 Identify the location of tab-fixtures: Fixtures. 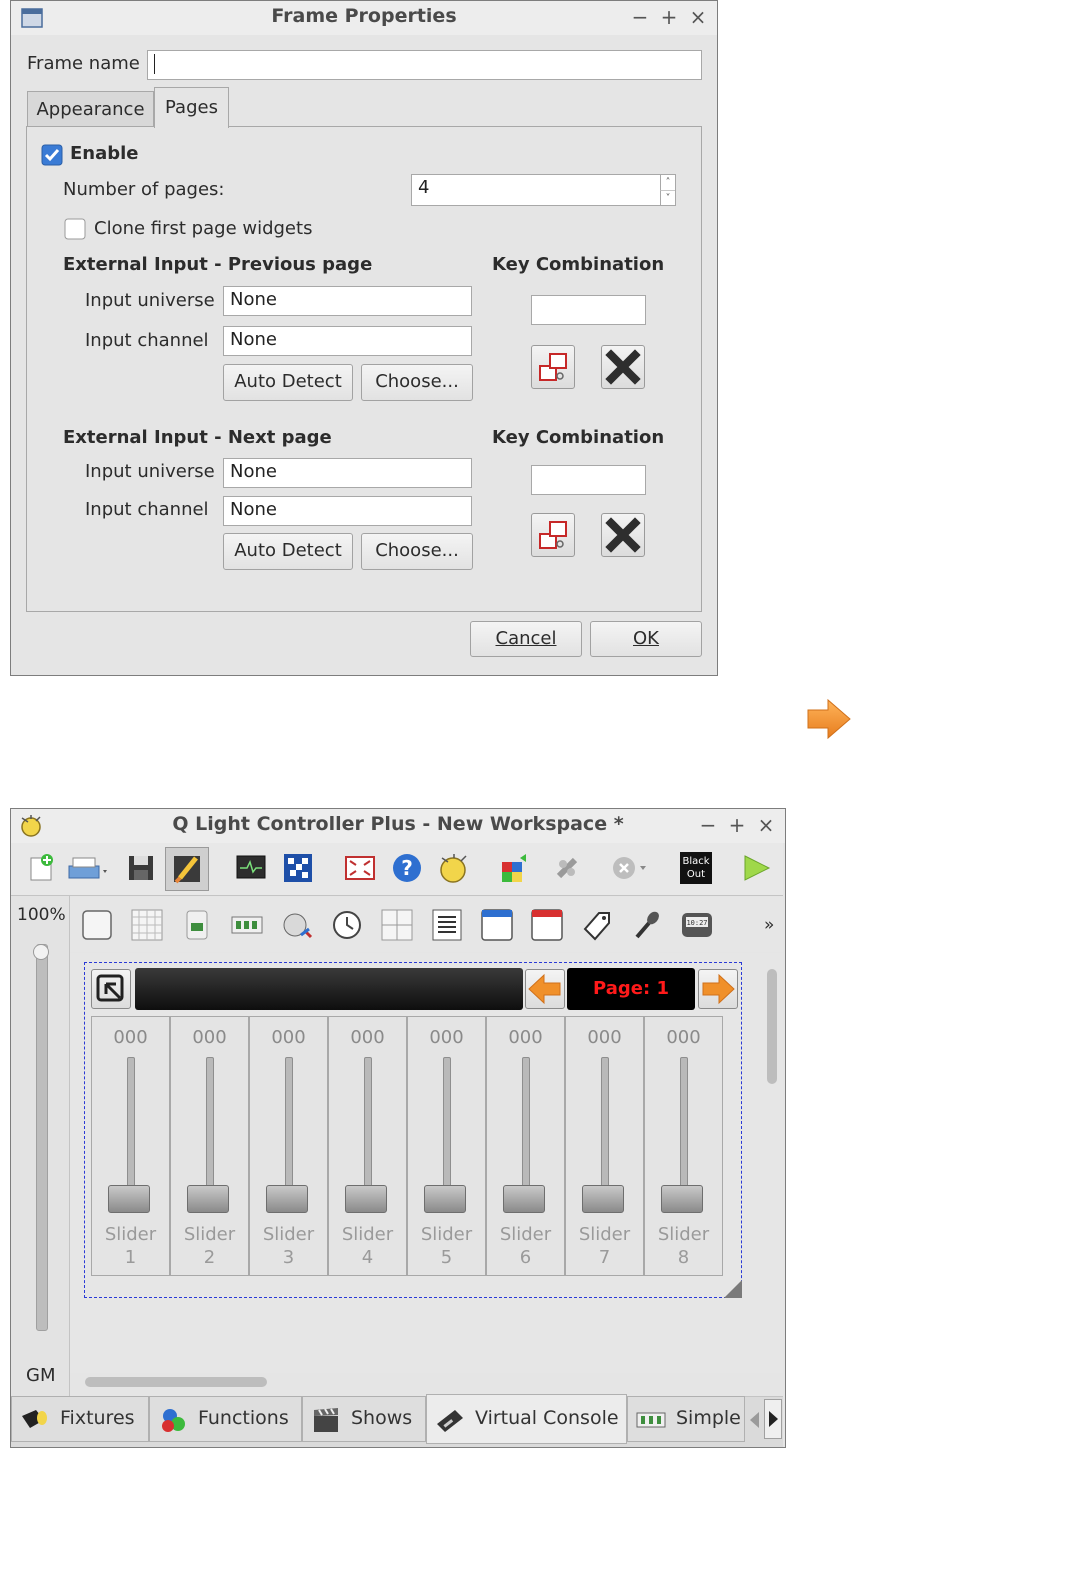
(80, 1419).